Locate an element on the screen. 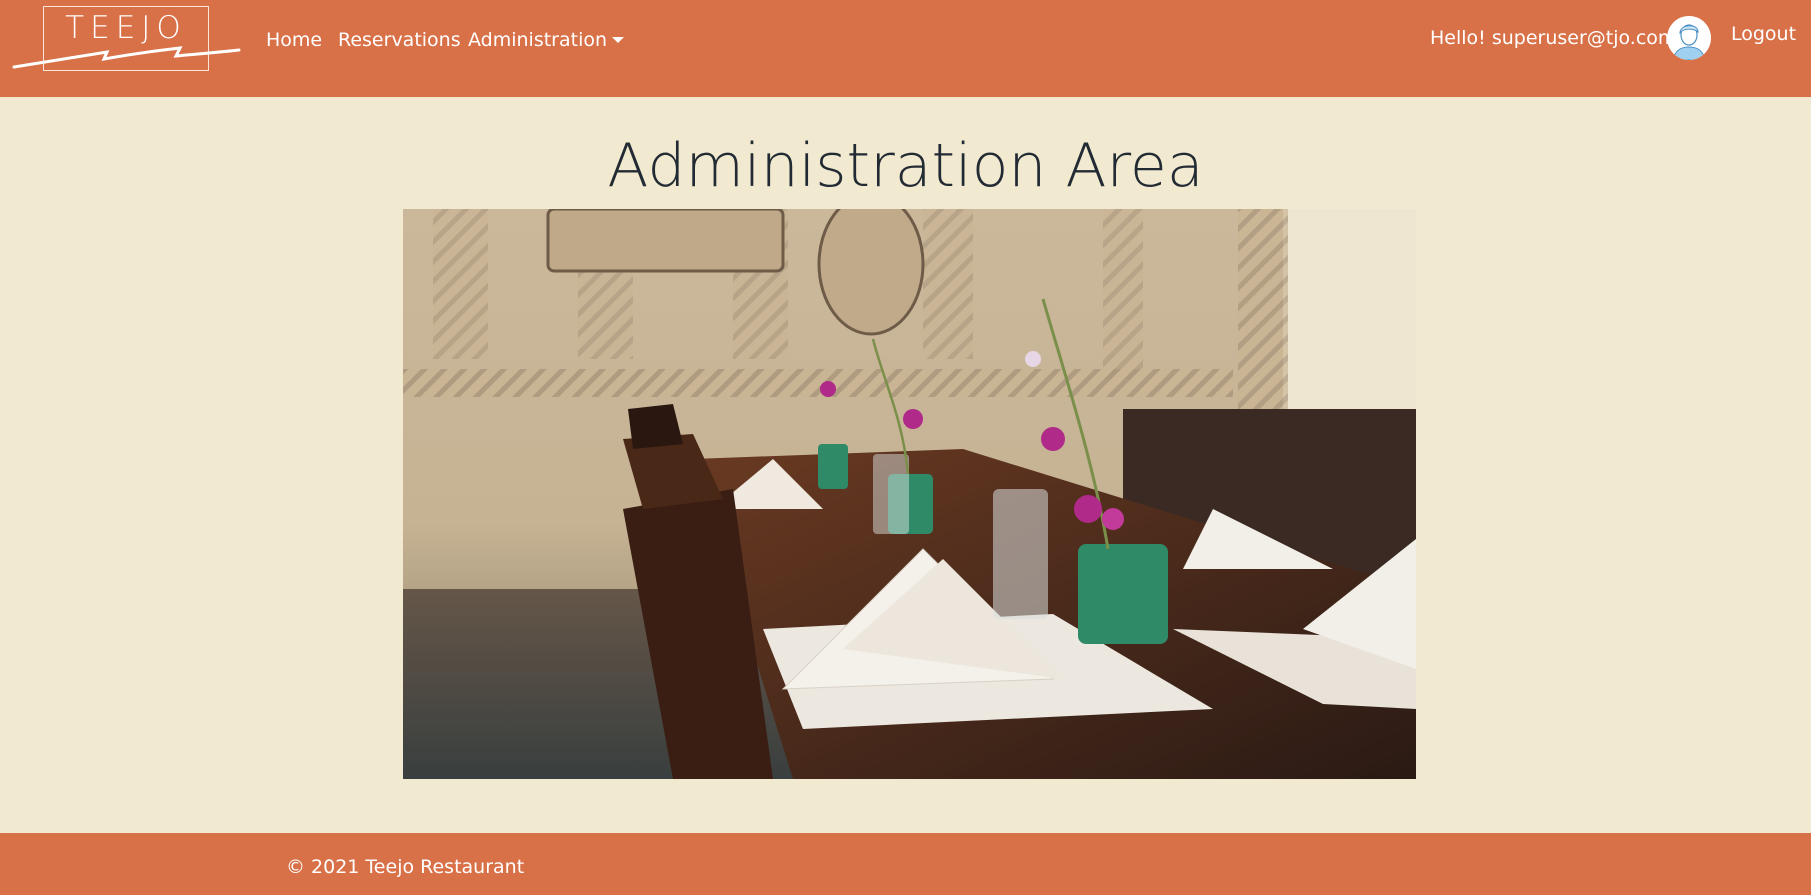  nav-reservations-link: Reservations is located at coordinates (399, 40).